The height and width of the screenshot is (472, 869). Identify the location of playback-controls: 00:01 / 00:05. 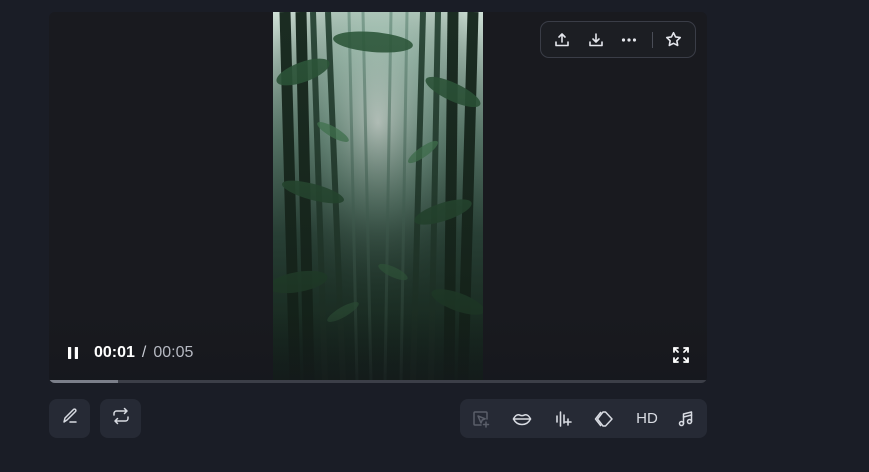
(129, 353).